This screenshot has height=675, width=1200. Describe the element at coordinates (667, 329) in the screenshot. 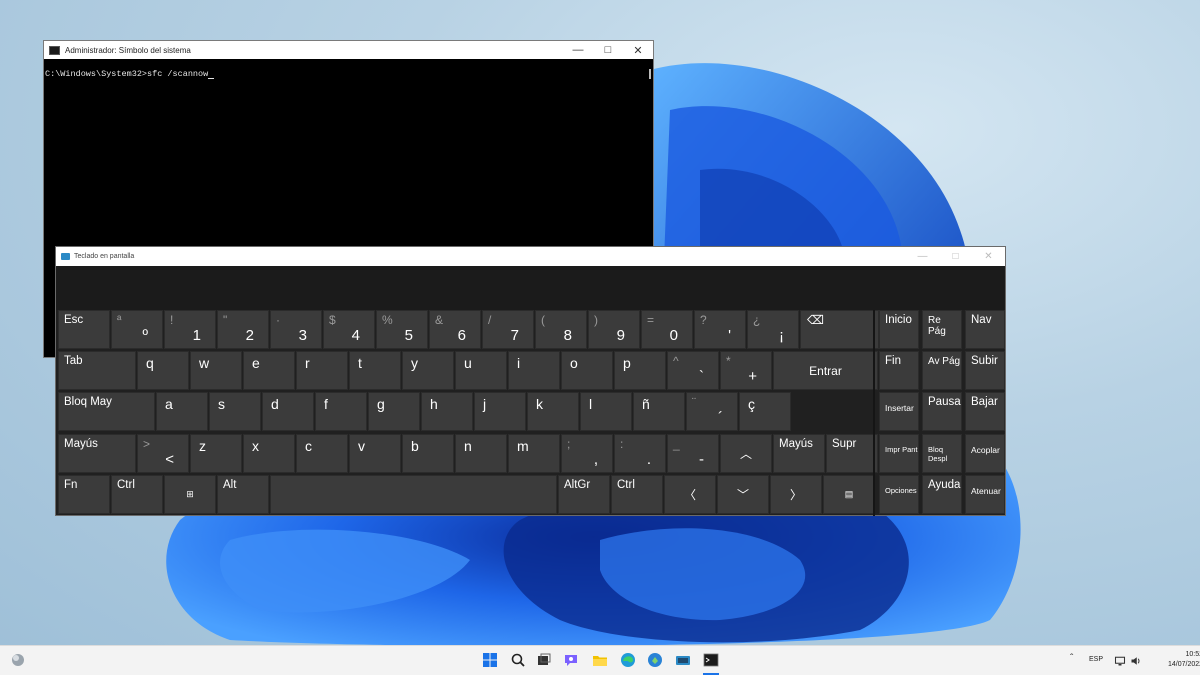

I see `key-0: = 0` at that location.